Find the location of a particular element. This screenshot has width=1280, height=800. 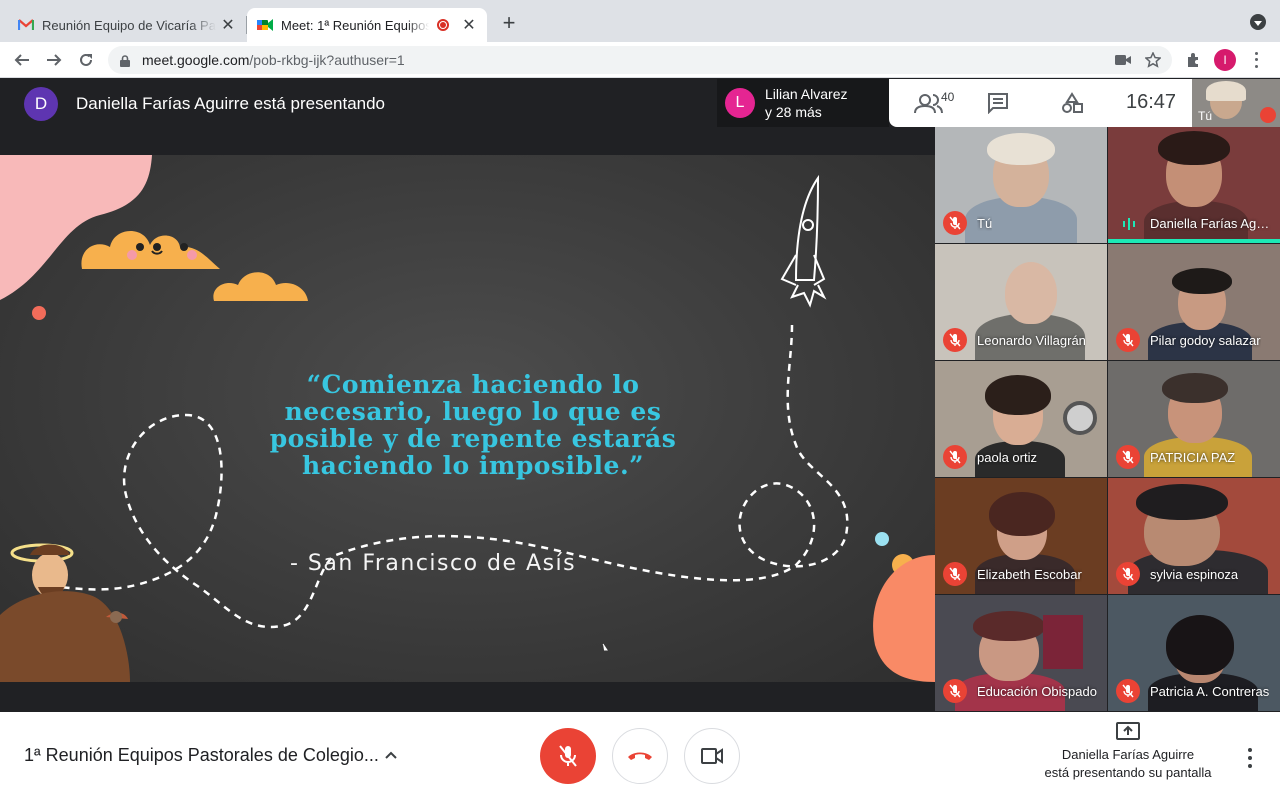

active-speaker-bar is located at coordinates (1194, 241).